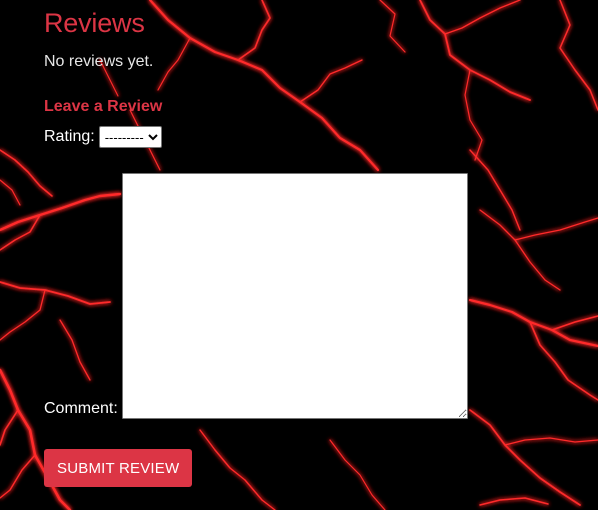 This screenshot has height=510, width=598. What do you see at coordinates (118, 468) in the screenshot?
I see `submit-review-button: SUBMIT REVIEW` at bounding box center [118, 468].